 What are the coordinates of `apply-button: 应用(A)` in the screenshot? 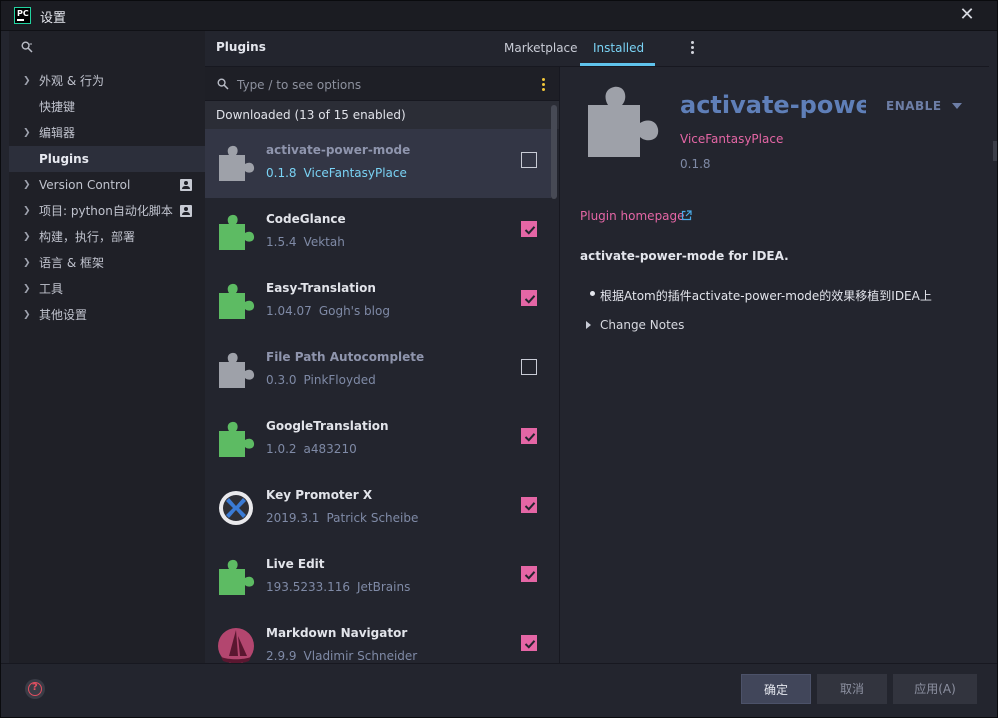 It's located at (935, 689).